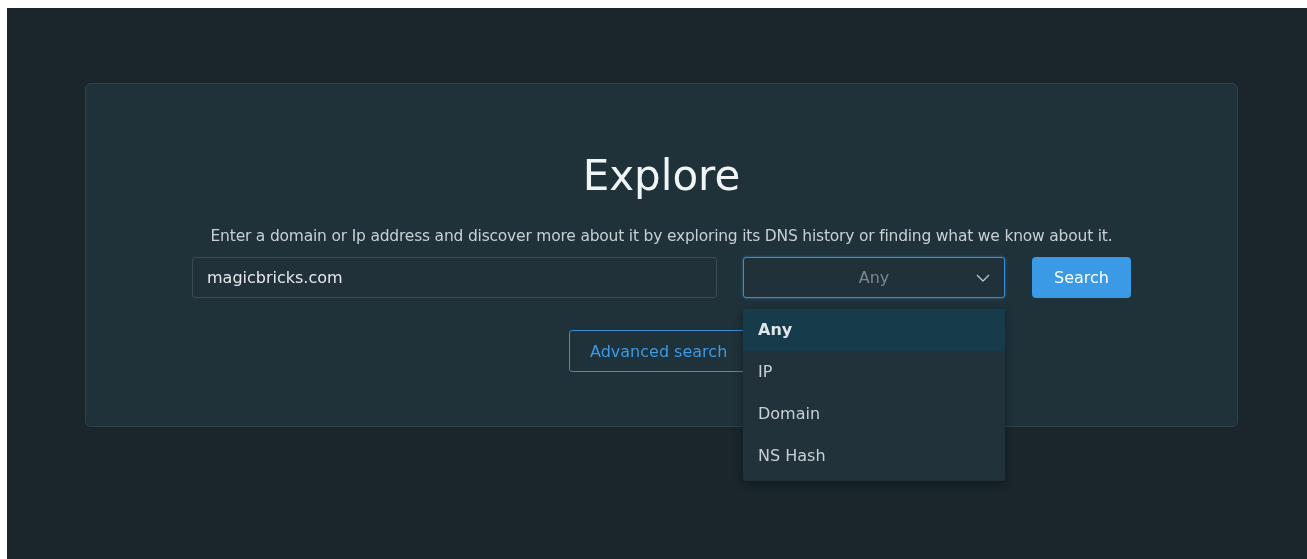  What do you see at coordinates (661, 236) in the screenshot?
I see `description-text: Enter a domain or Ip address and discover more about it by exploring its DNS history or finding what we know about it.` at bounding box center [661, 236].